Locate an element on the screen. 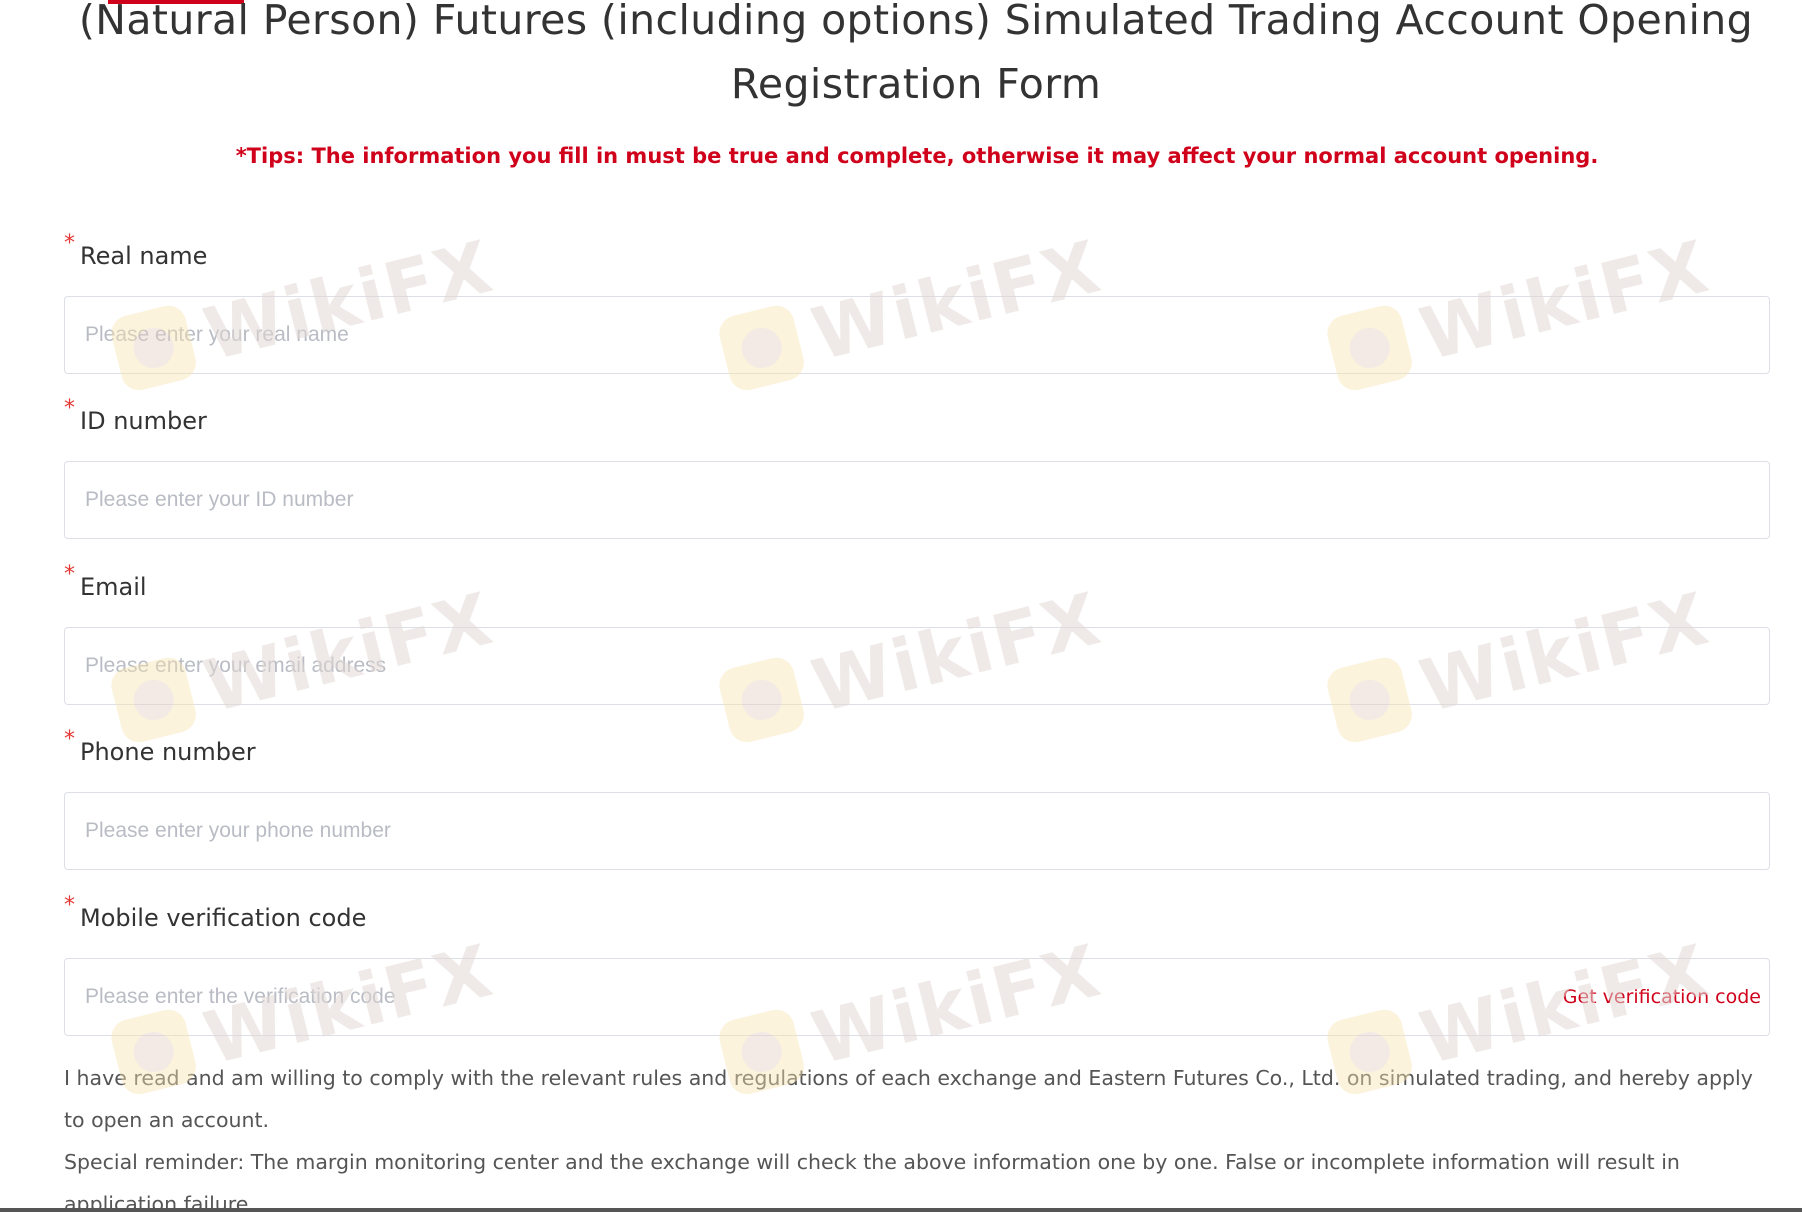 This screenshot has width=1802, height=1212. phone-number-input is located at coordinates (917, 831).